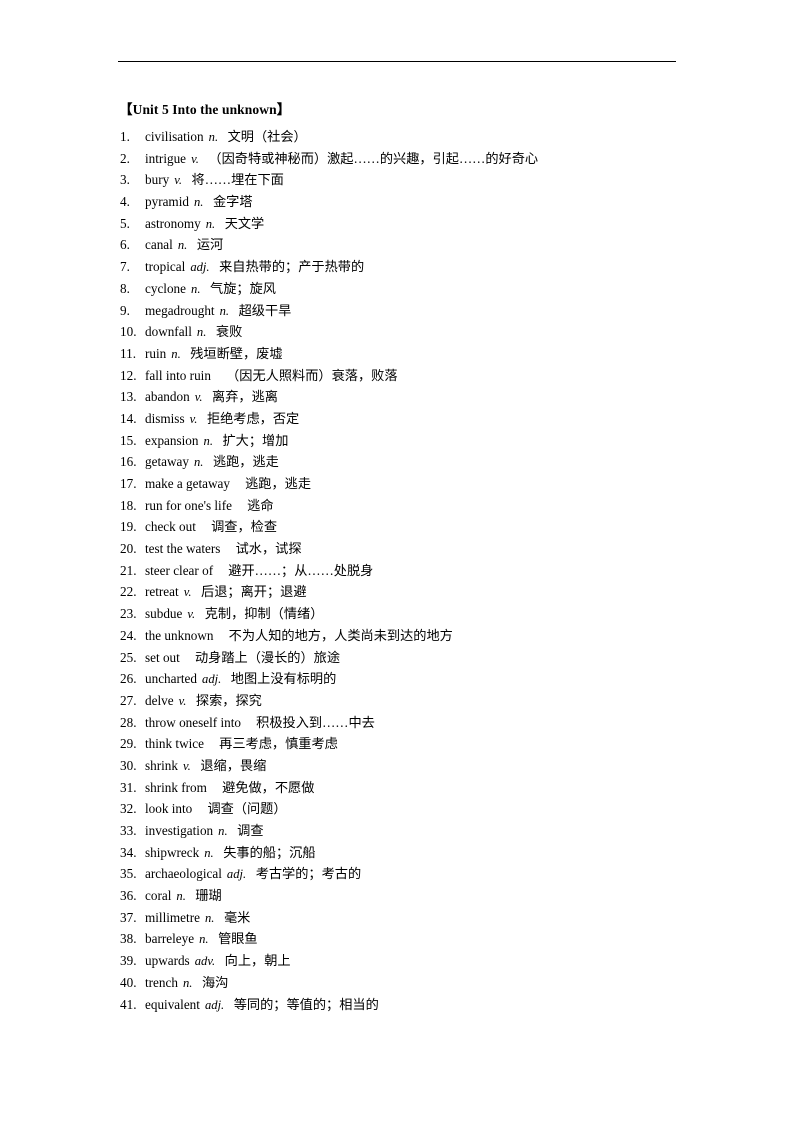 The height and width of the screenshot is (1123, 794). What do you see at coordinates (397, 224) in the screenshot?
I see `vocabulary-entry: 5. astronomy n. 天文学` at bounding box center [397, 224].